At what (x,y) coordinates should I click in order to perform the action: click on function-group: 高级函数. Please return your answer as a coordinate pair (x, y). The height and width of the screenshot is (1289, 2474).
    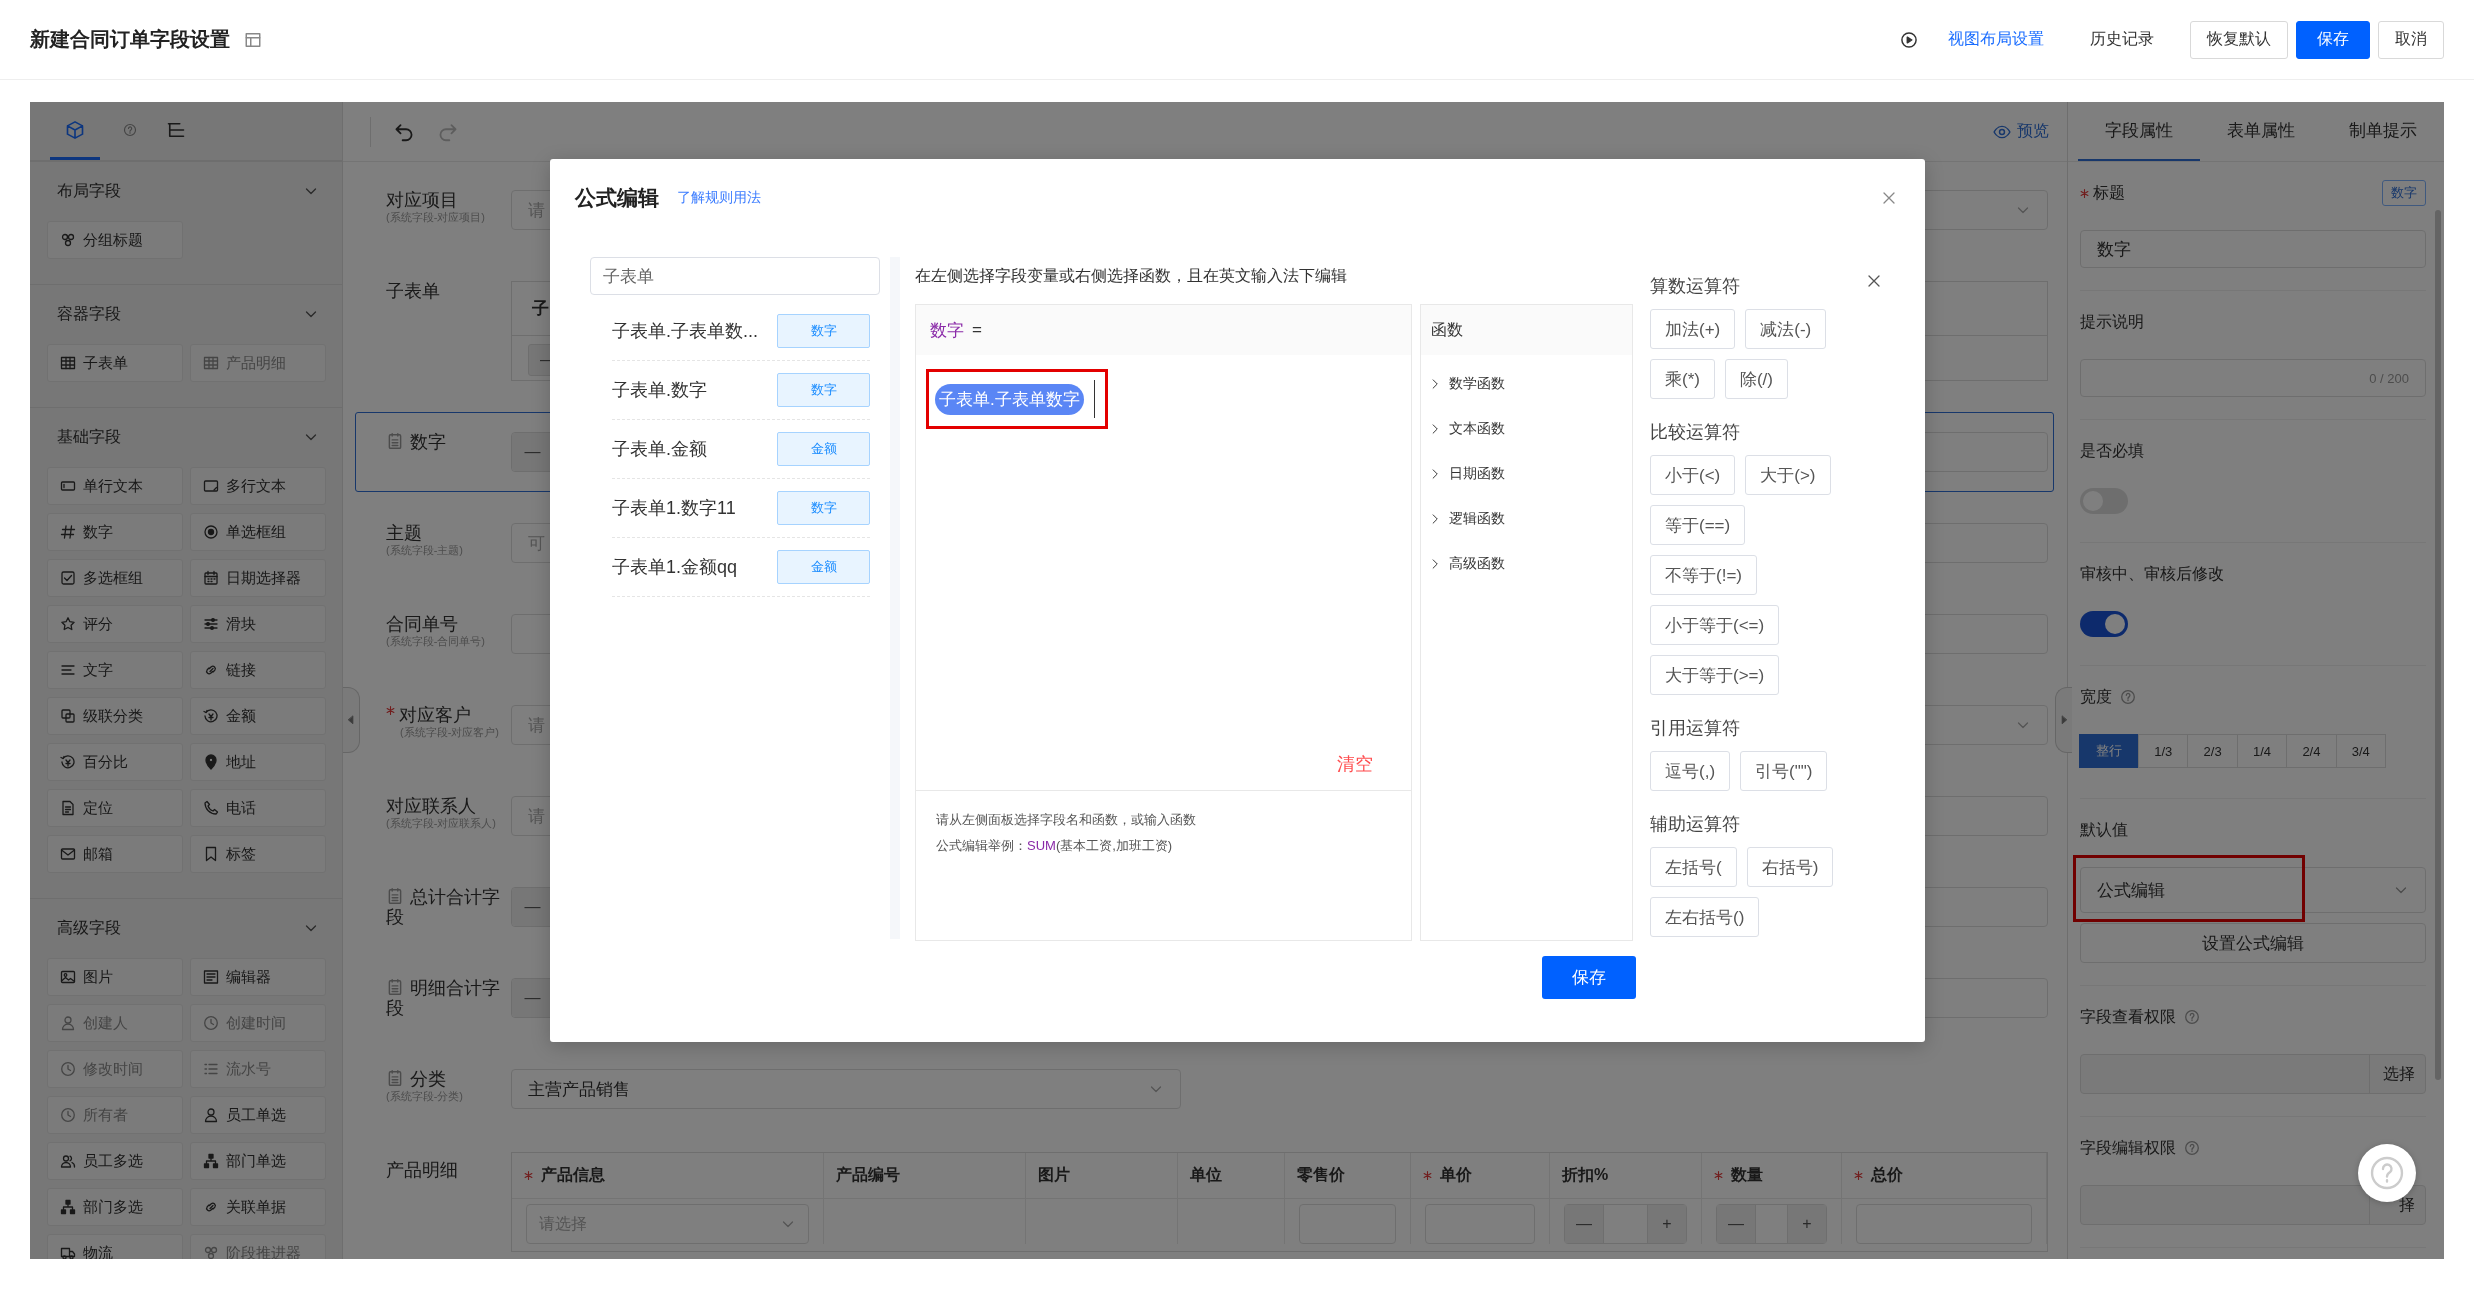
    Looking at the image, I should click on (1526, 563).